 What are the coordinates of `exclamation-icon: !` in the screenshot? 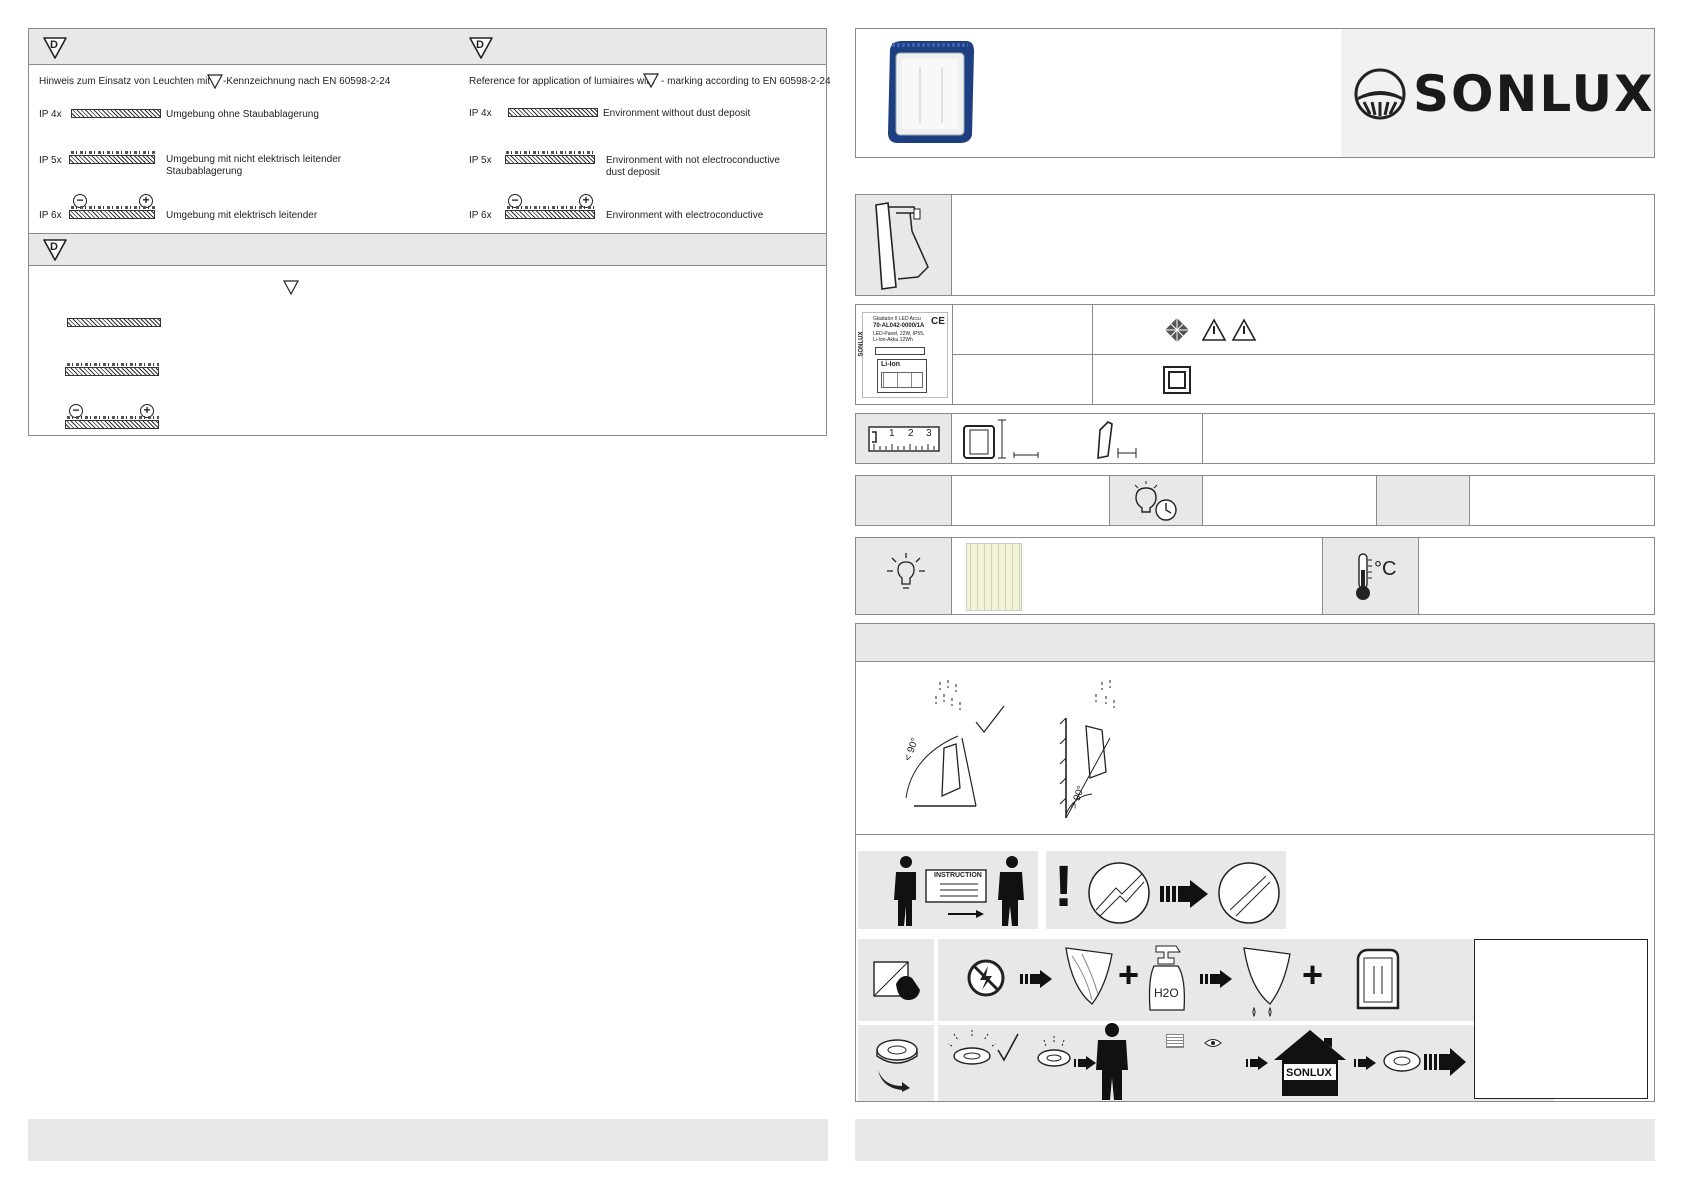 It's located at (1064, 886).